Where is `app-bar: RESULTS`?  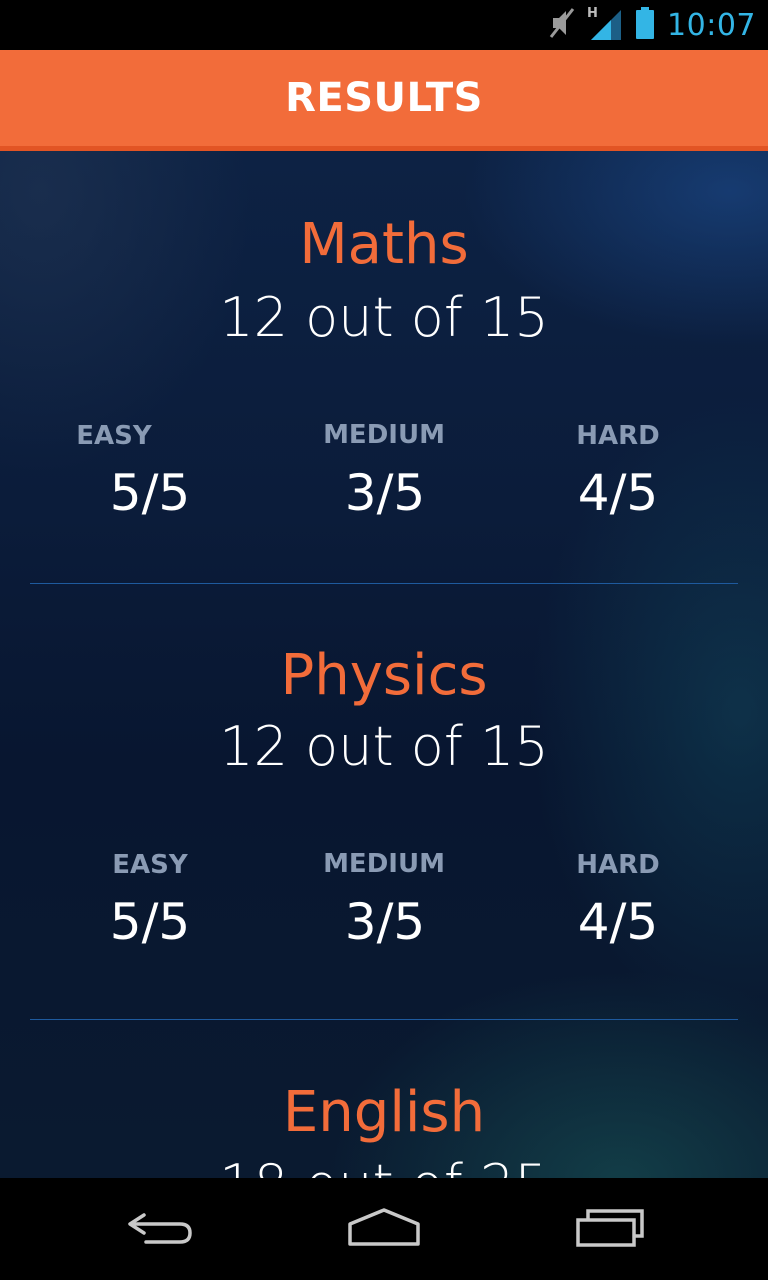 app-bar: RESULTS is located at coordinates (384, 100).